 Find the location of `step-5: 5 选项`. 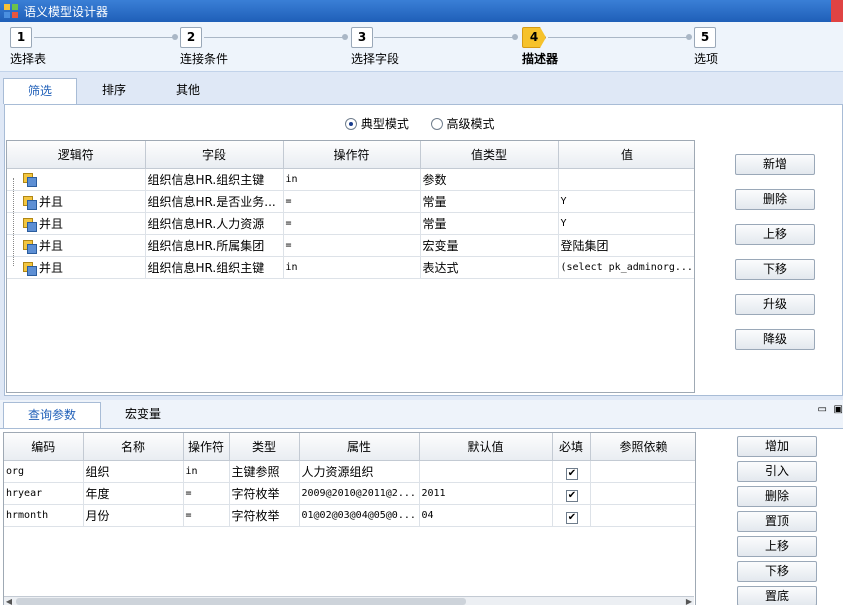

step-5: 5 选项 is located at coordinates (706, 46).